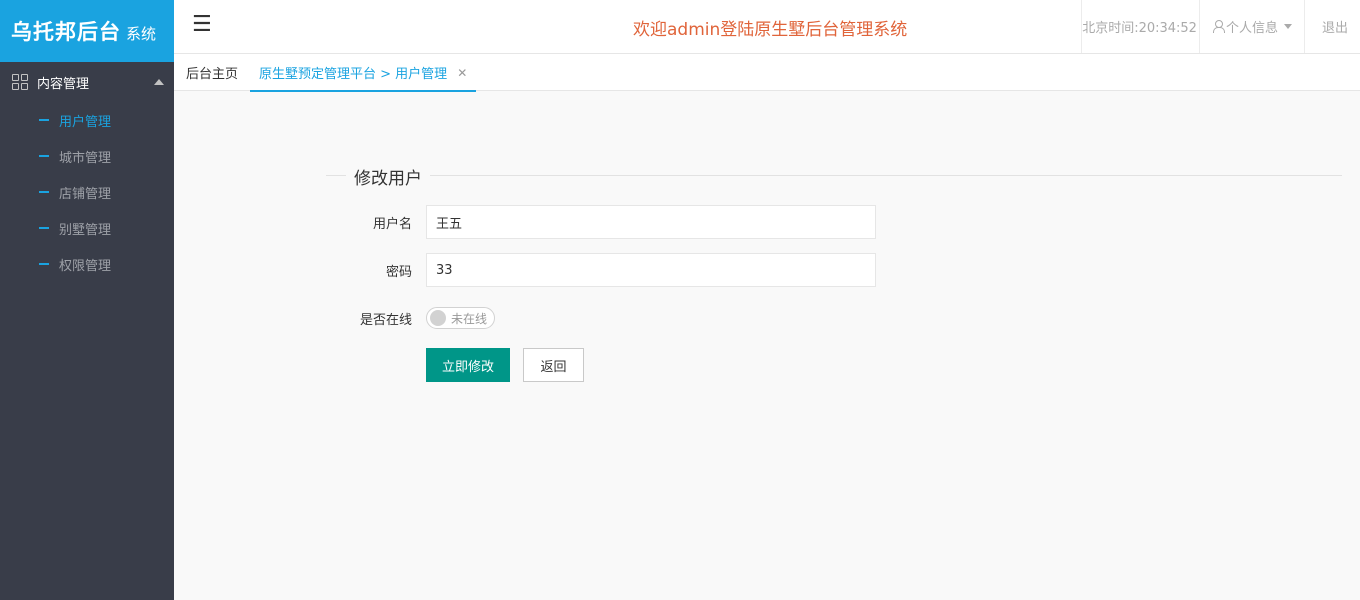 This screenshot has height=600, width=1360. I want to click on sidebar-item-users: 用户管理, so click(87, 120).